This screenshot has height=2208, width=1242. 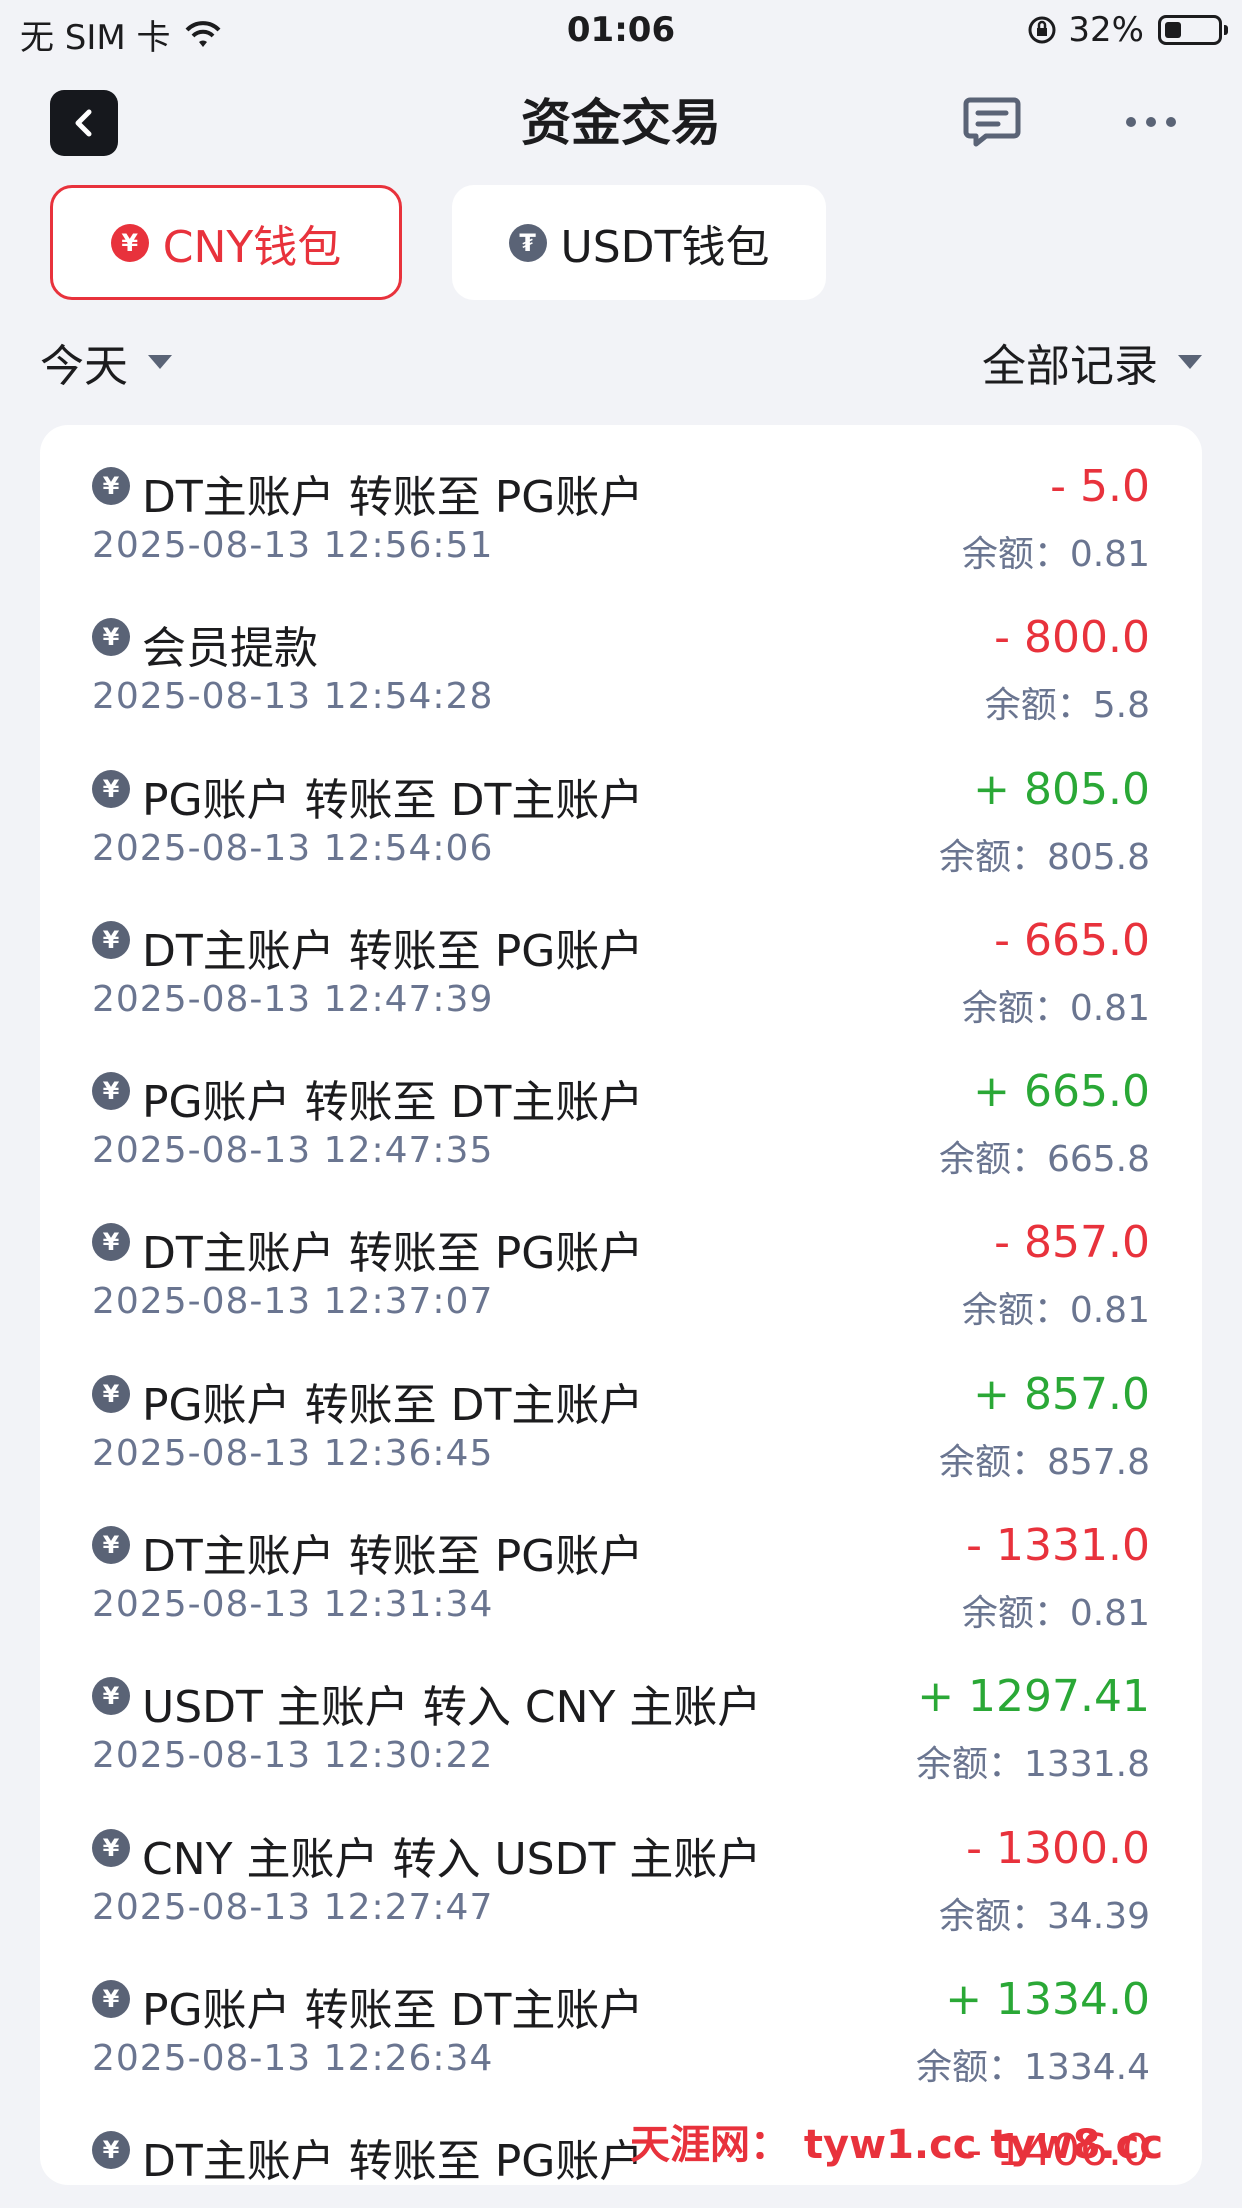 What do you see at coordinates (452, 1859) in the screenshot?
I see `record-title: CNY 主账户 转入 USDT 主账户` at bounding box center [452, 1859].